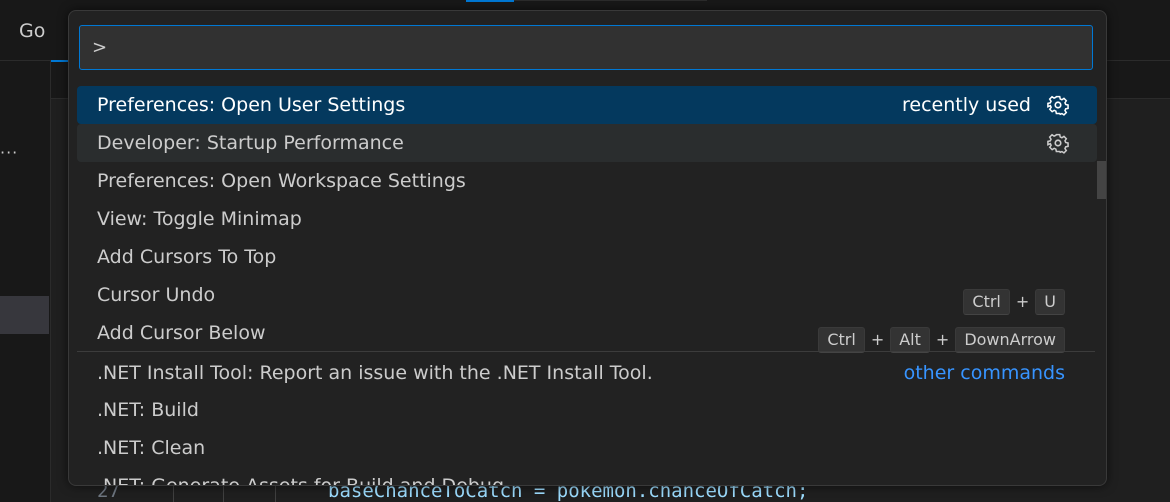 Image resolution: width=1170 pixels, height=502 pixels. Describe the element at coordinates (984, 373) in the screenshot. I see `other-commands-label: other commands` at that location.